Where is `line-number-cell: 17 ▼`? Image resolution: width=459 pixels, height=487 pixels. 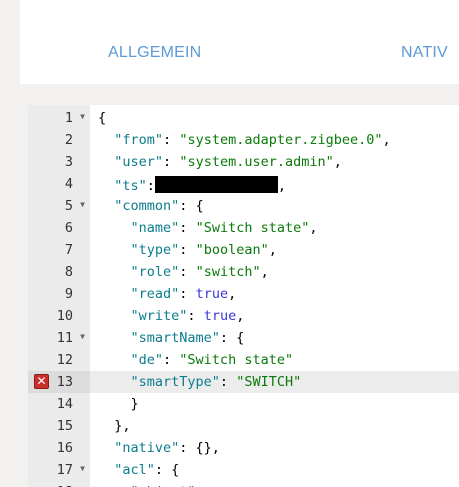
line-number-cell: 17 ▼ is located at coordinates (59, 470).